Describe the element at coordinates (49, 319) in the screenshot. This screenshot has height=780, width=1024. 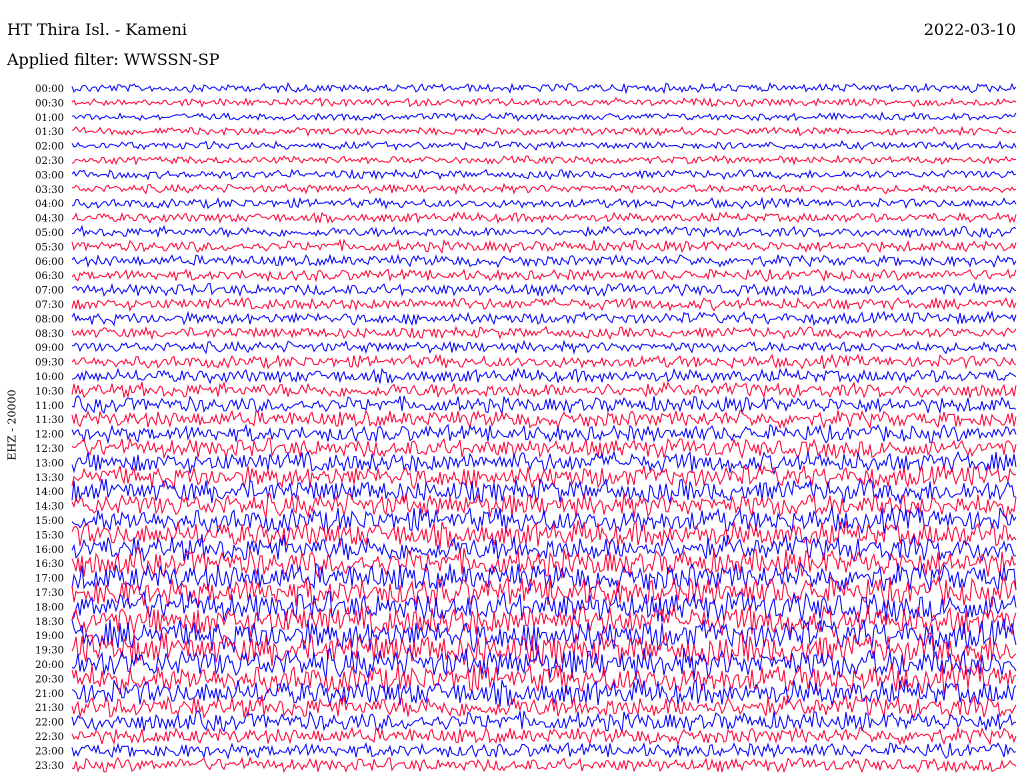
I see `row-label: 08:00` at that location.